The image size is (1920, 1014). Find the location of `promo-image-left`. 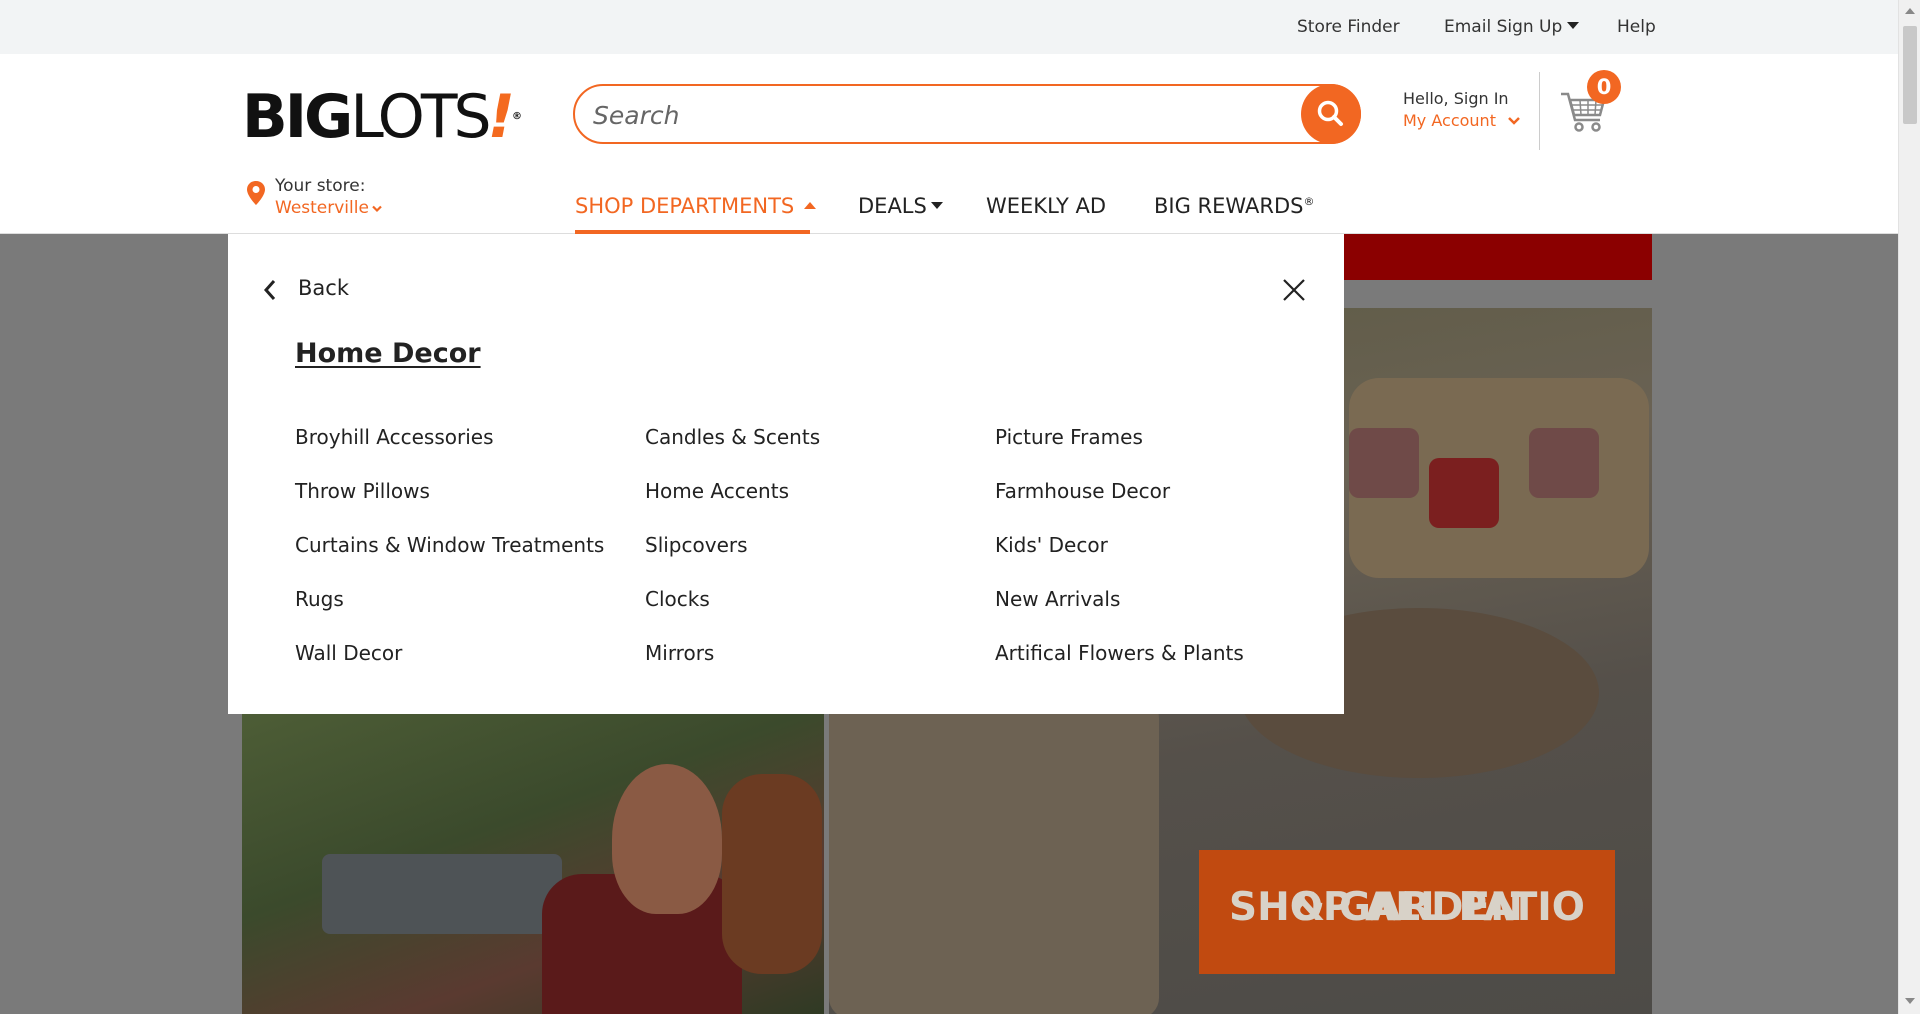

promo-image-left is located at coordinates (533, 864).